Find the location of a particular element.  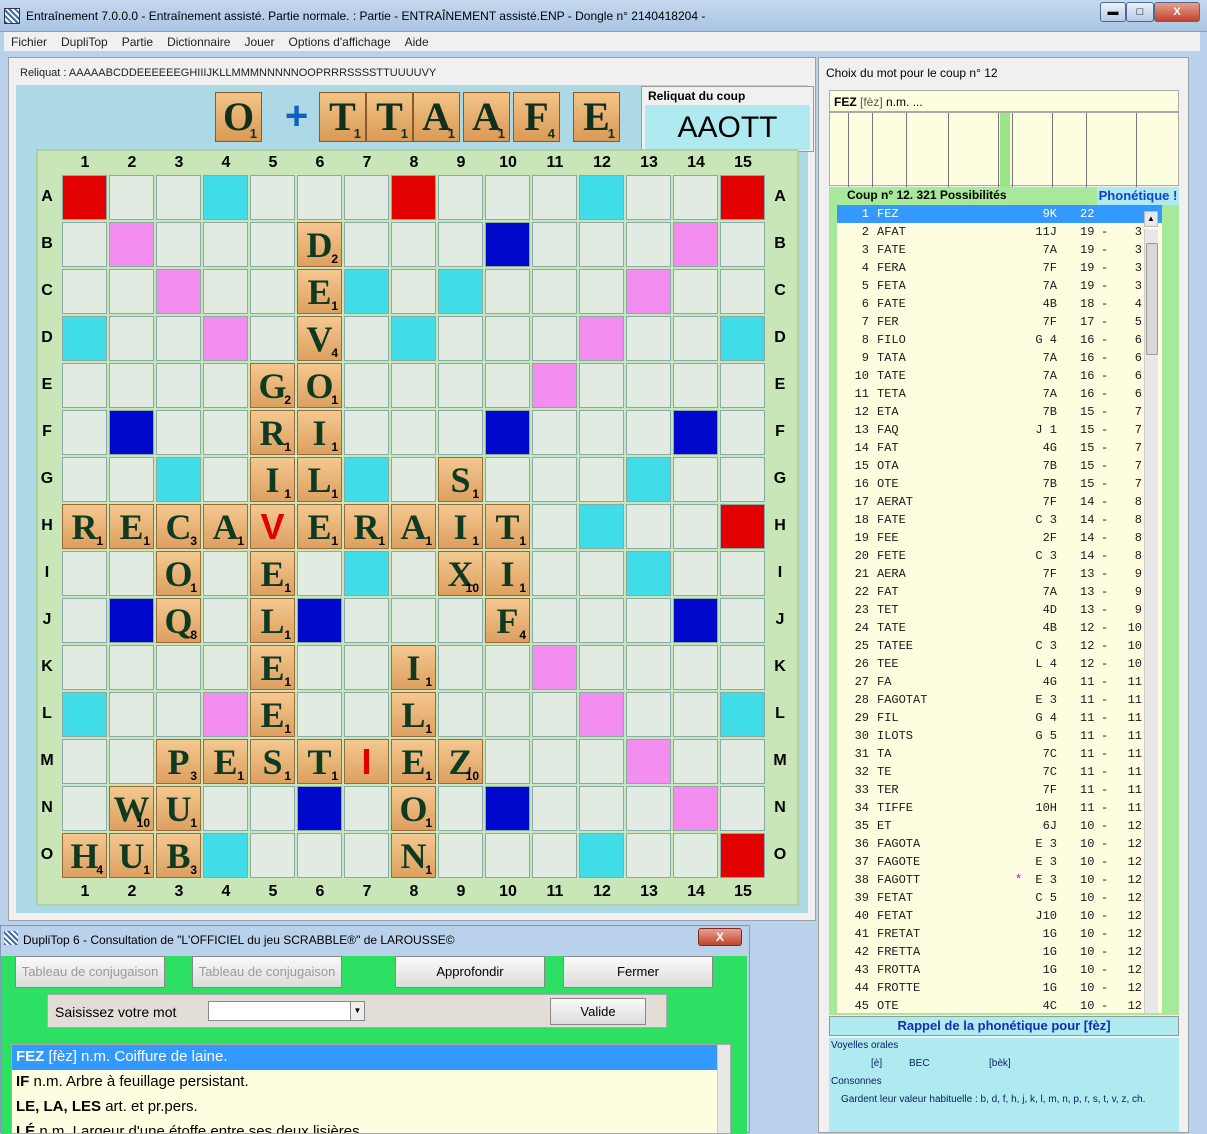

scroll-thumb is located at coordinates (1152, 299).